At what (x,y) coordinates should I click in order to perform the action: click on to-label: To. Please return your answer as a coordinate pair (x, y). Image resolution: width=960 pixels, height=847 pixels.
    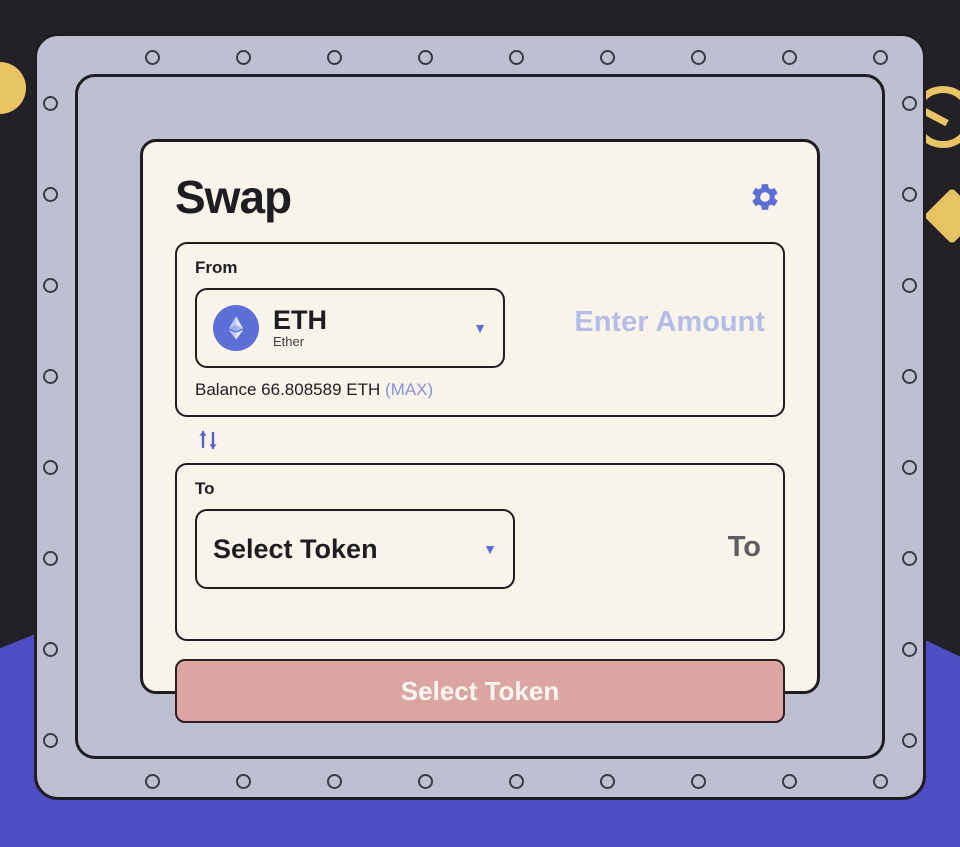
    Looking at the image, I should click on (205, 488).